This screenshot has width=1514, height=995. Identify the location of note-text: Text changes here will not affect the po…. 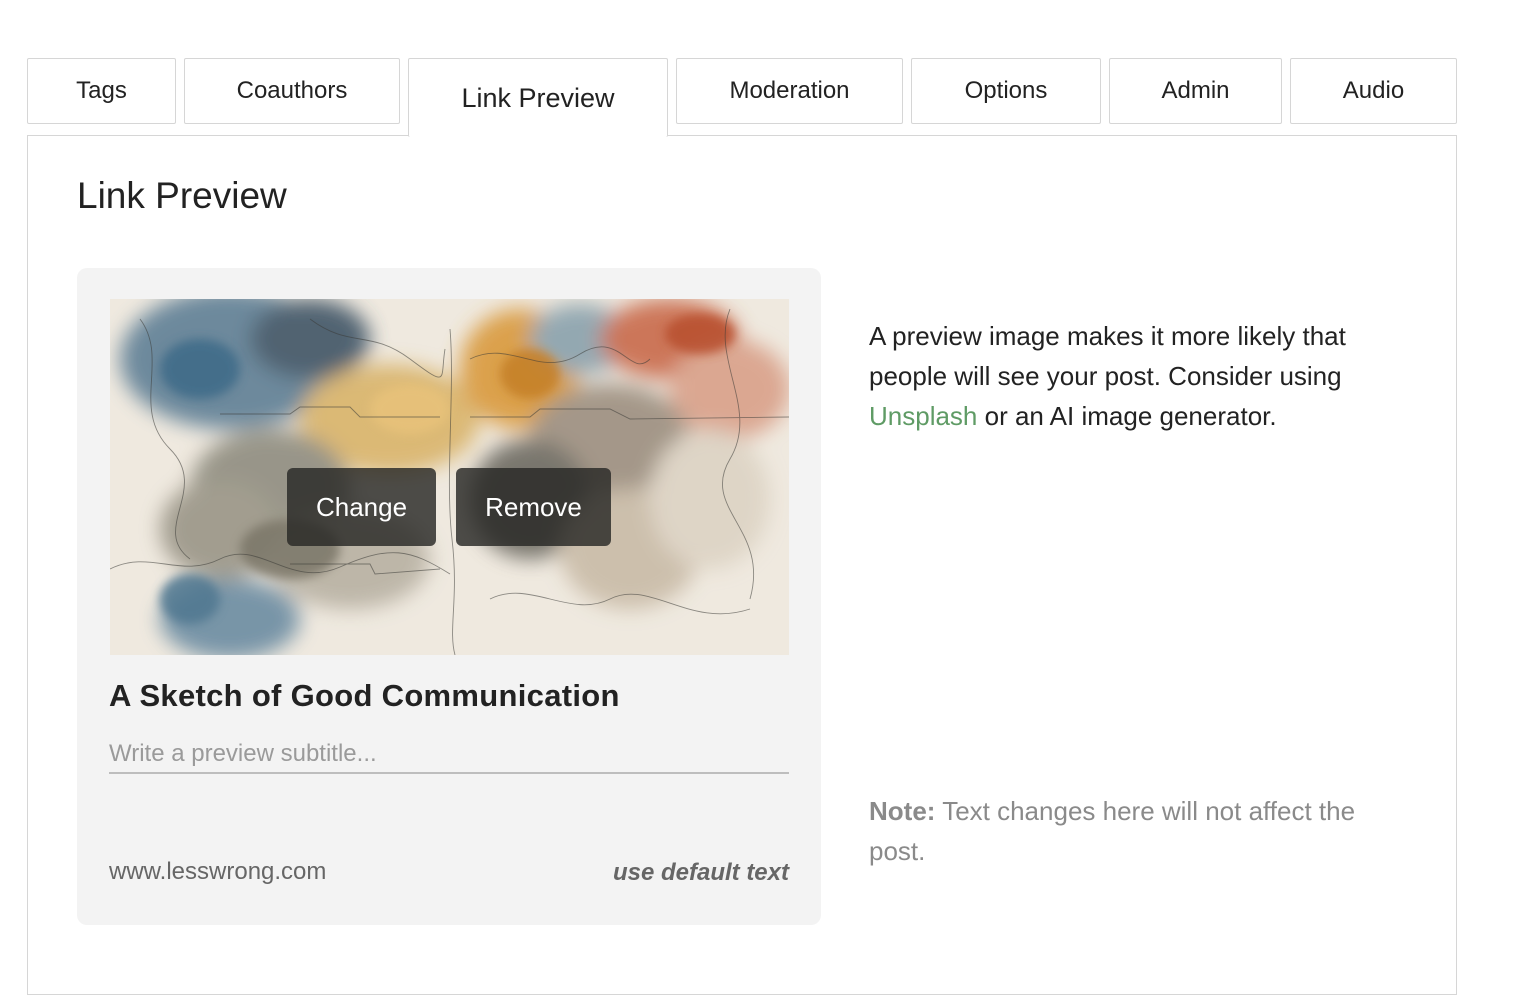
(1112, 831).